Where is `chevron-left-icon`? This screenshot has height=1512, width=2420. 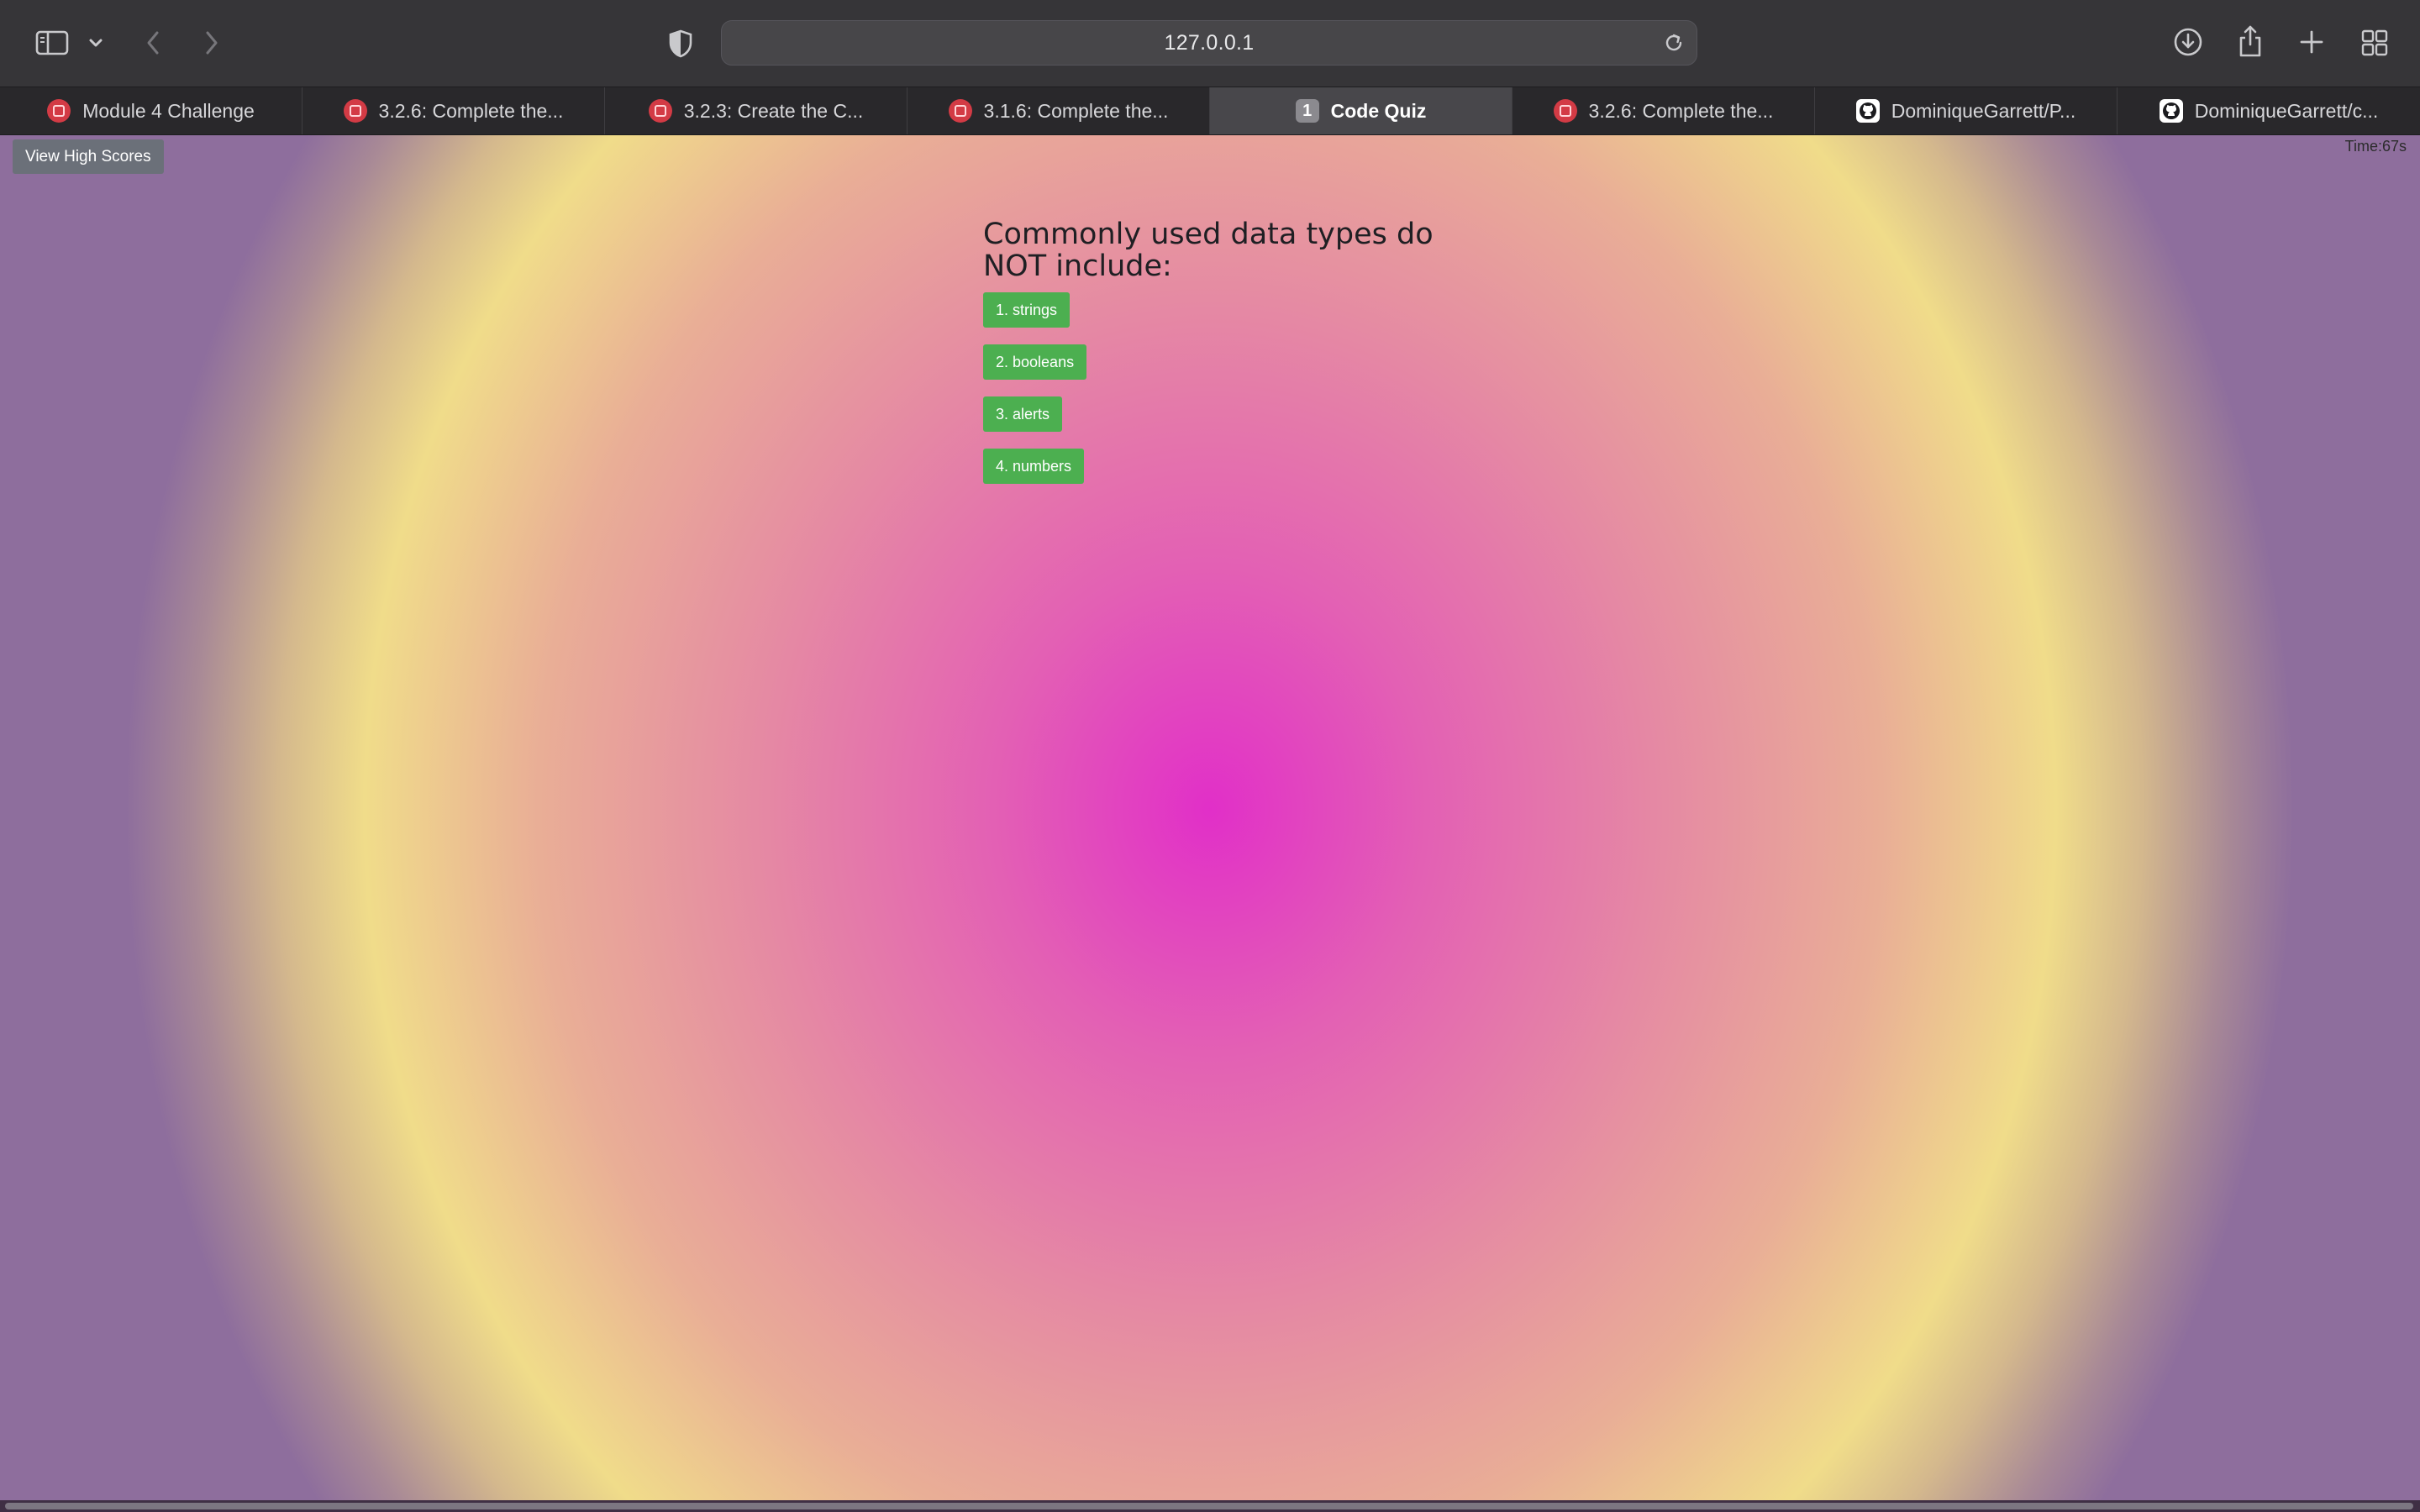
chevron-left-icon is located at coordinates (153, 43).